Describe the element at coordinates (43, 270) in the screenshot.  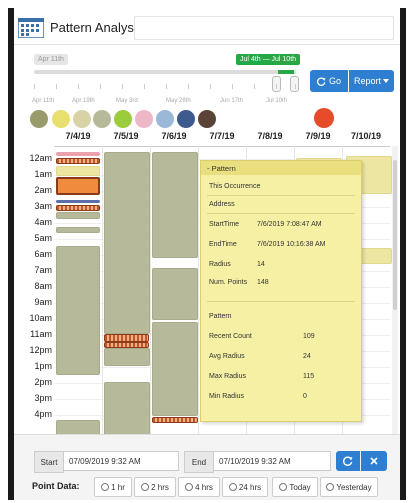
I see `hour-label: 7am` at that location.